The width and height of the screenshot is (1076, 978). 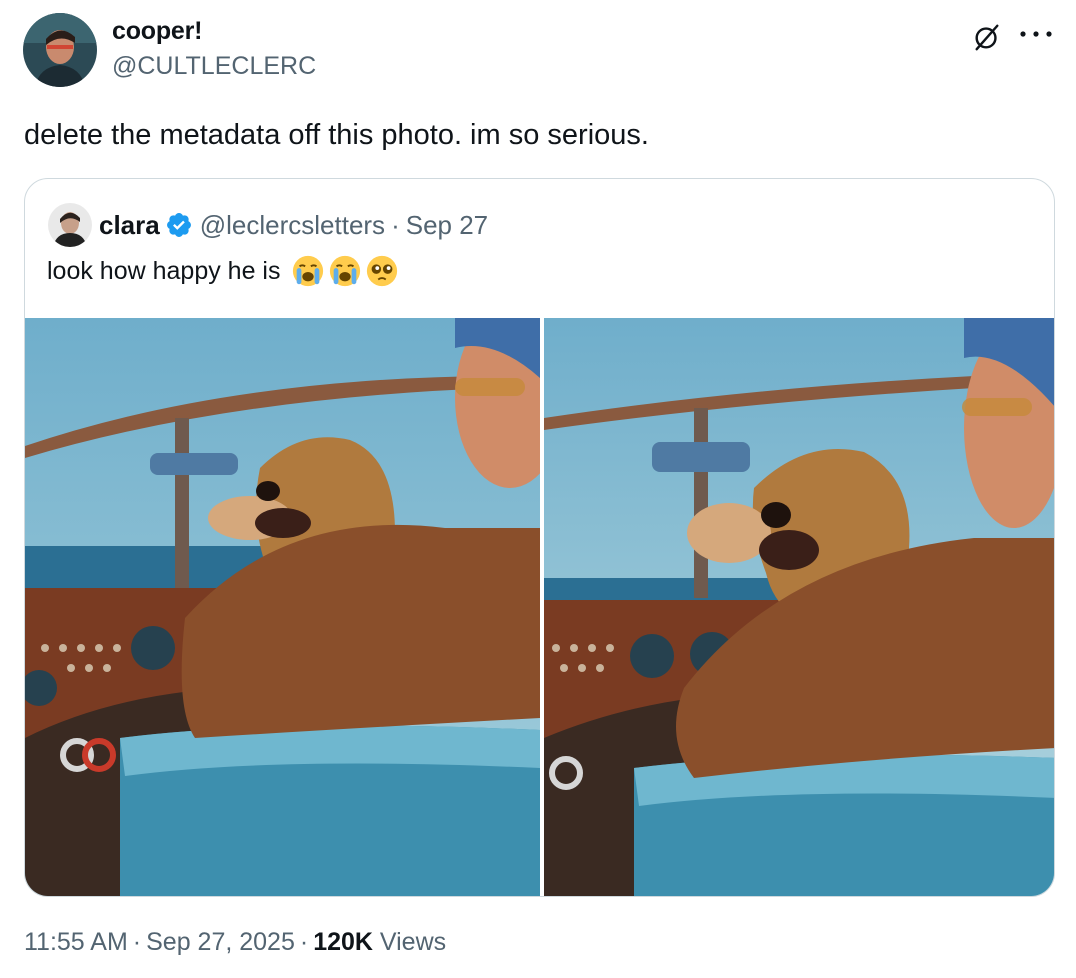 What do you see at coordinates (447, 225) in the screenshot?
I see `quoted-date: Sep 27` at bounding box center [447, 225].